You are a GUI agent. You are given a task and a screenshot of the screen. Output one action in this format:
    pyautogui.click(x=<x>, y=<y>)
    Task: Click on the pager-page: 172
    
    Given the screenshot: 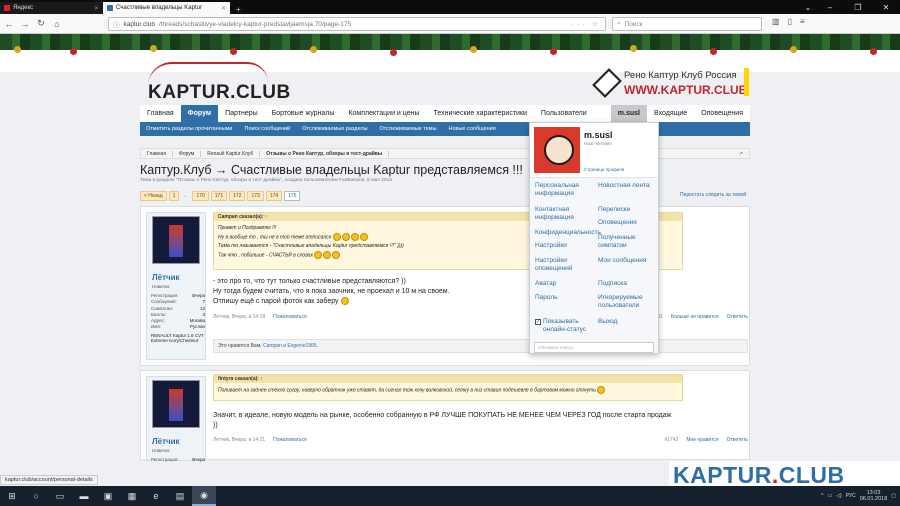 What is the action you would take?
    pyautogui.click(x=237, y=196)
    